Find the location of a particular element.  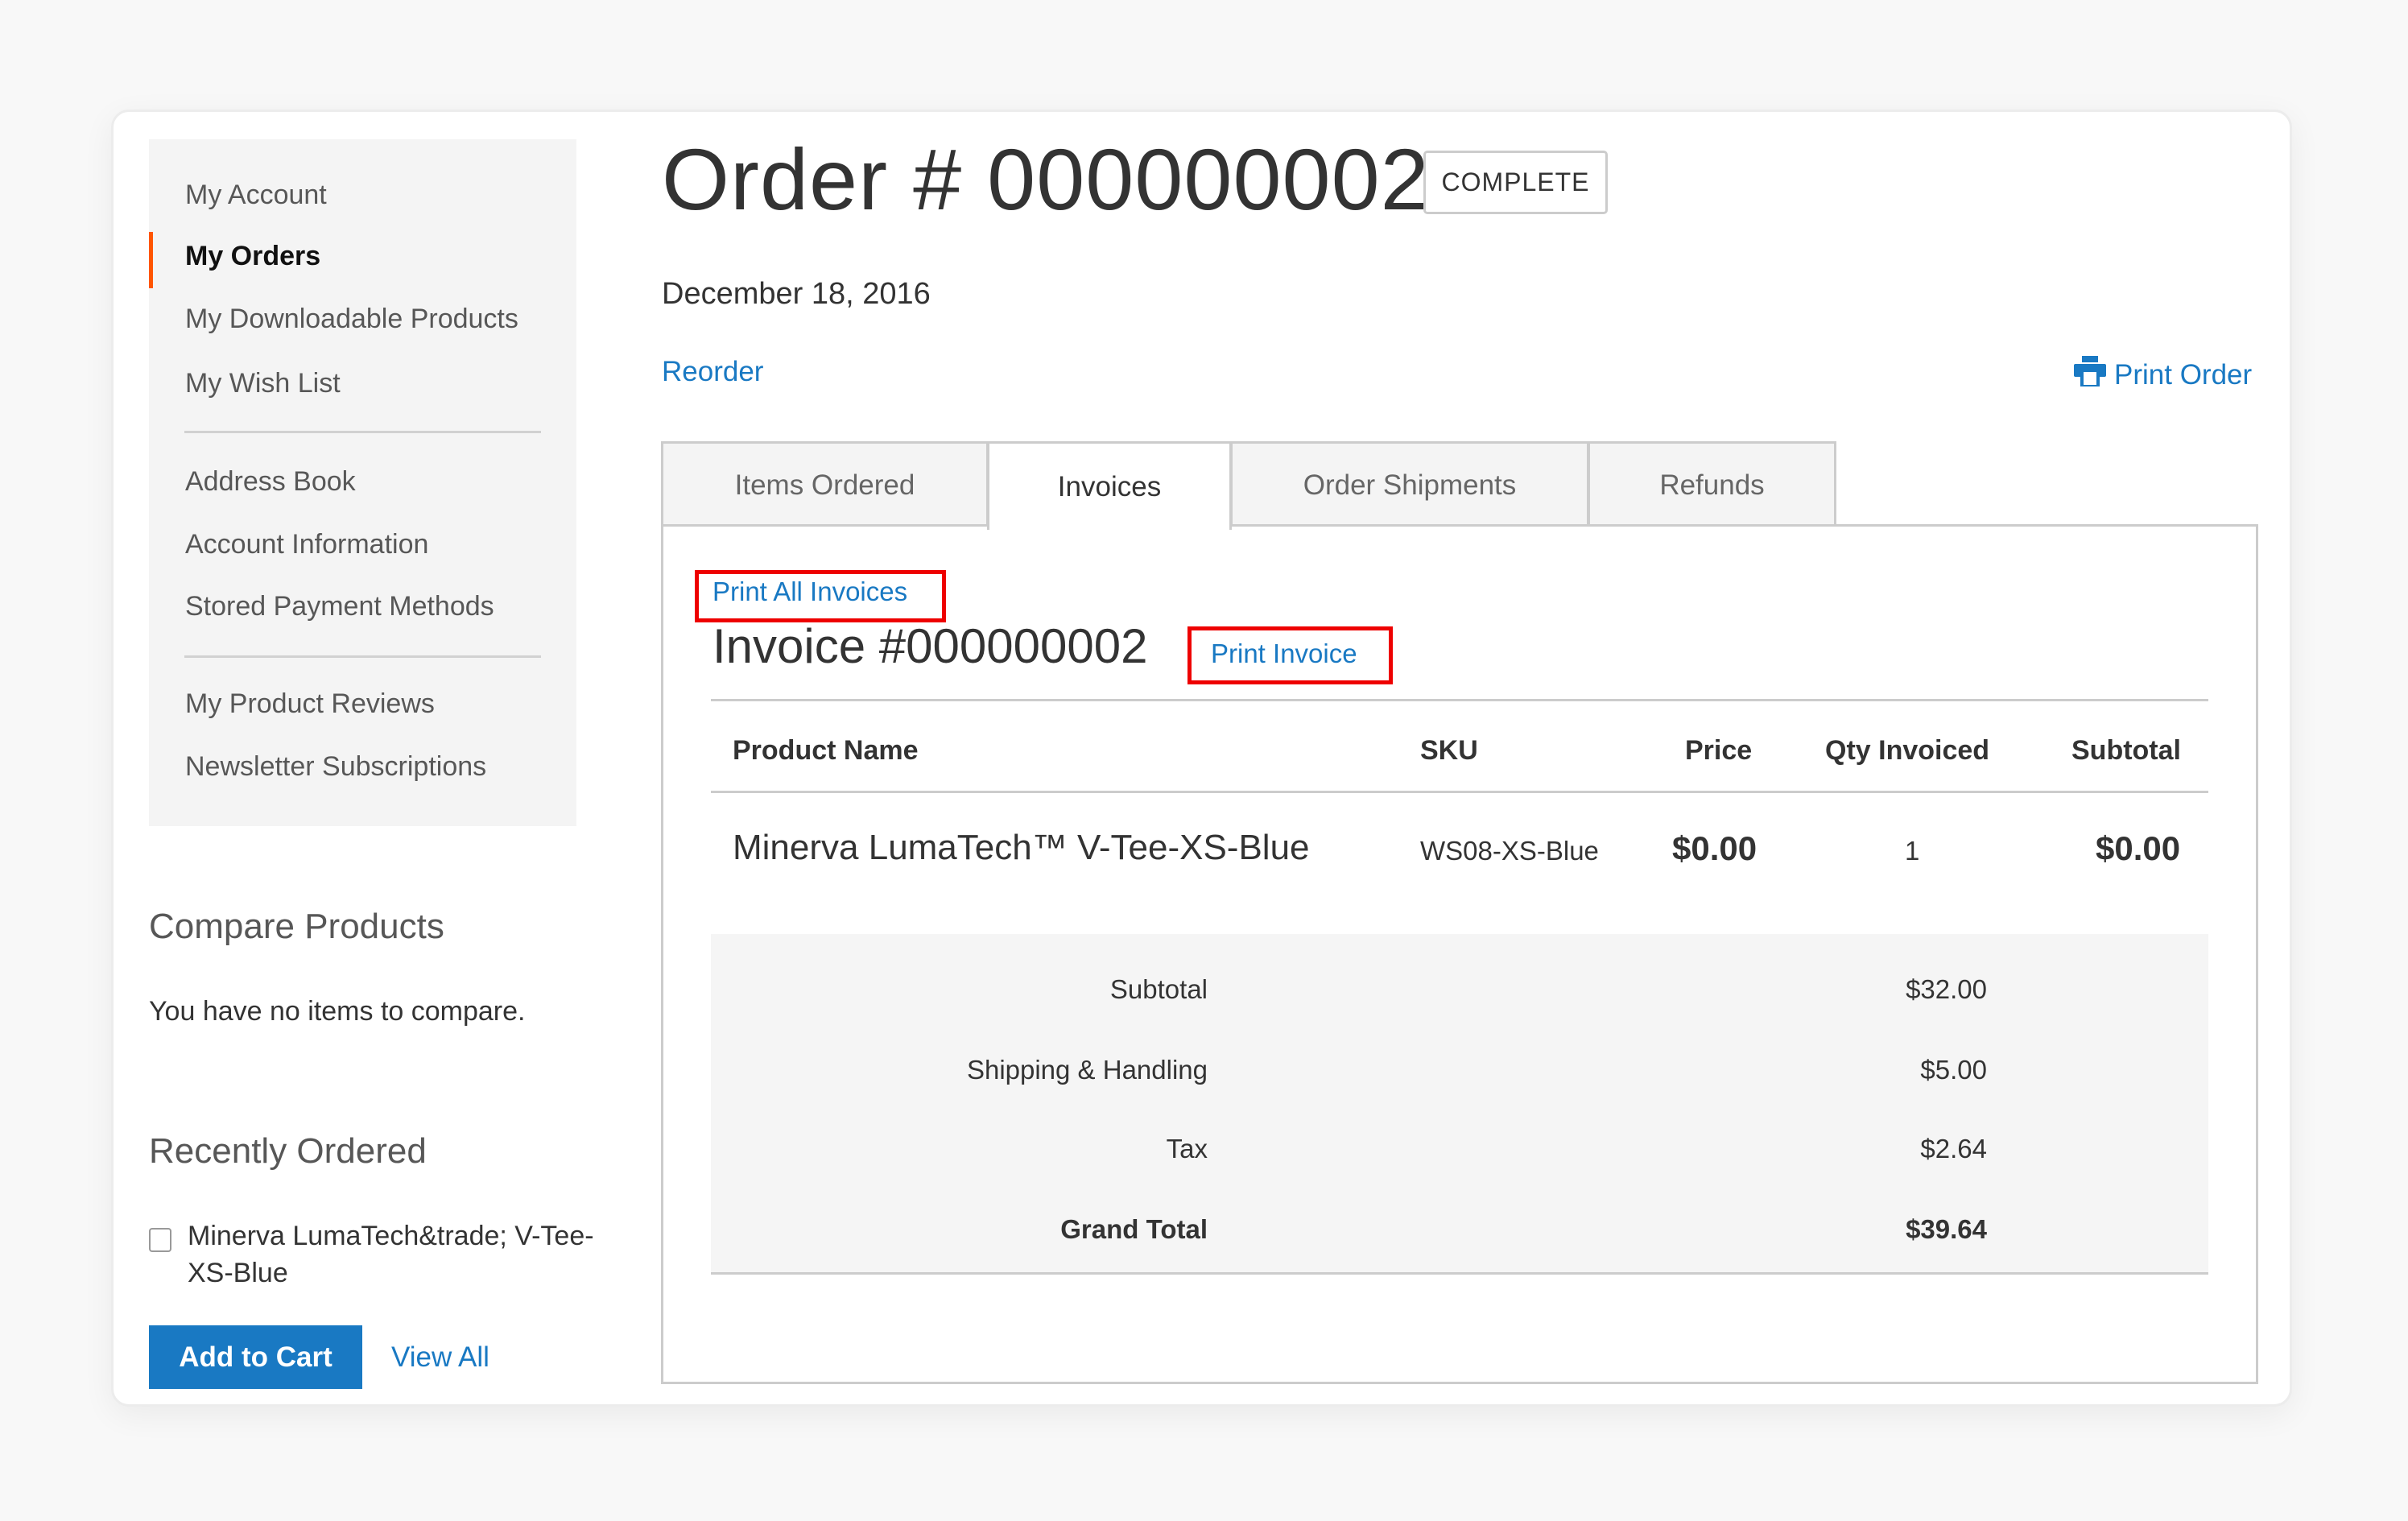

tab-refunds: Refunds is located at coordinates (1712, 484).